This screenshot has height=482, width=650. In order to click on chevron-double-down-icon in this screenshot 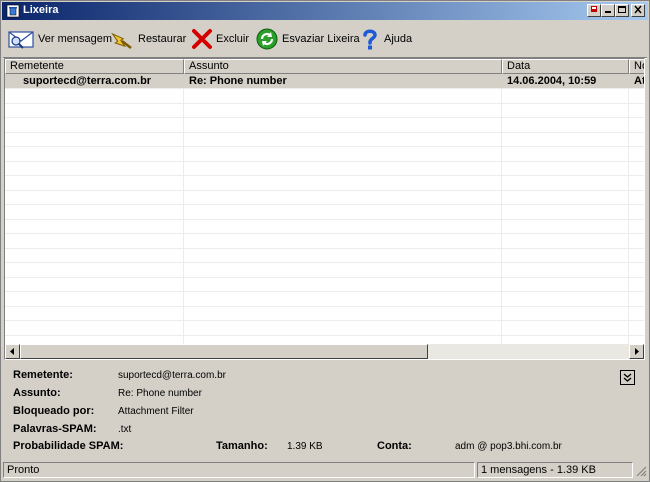, I will do `click(627, 377)`.